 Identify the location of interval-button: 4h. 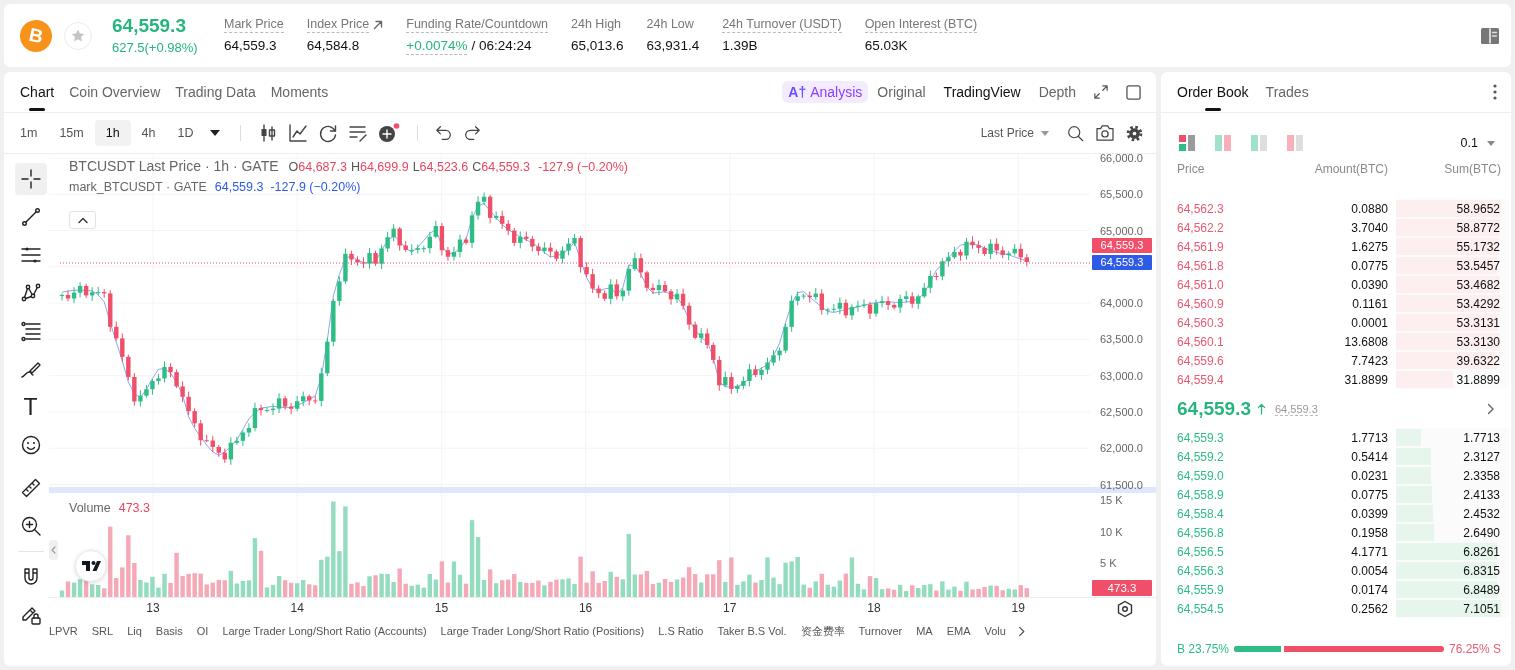
(148, 133).